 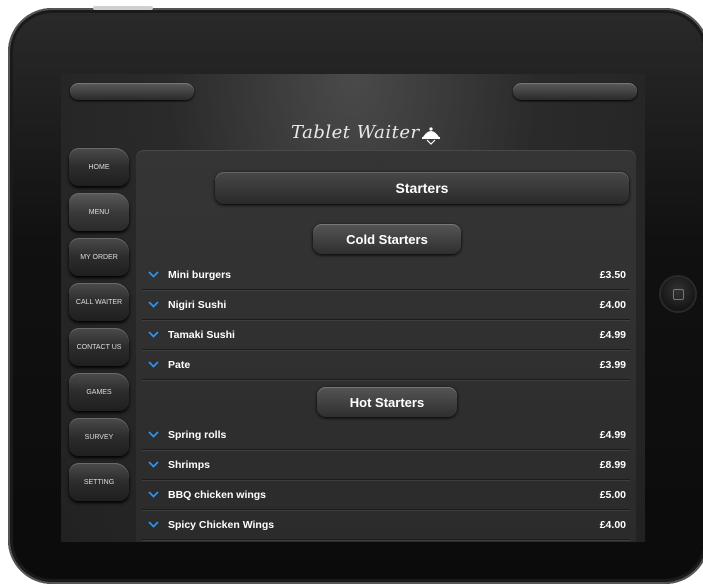 What do you see at coordinates (386, 525) in the screenshot?
I see `menu-item: Spicy Chicken Wings £4.00` at bounding box center [386, 525].